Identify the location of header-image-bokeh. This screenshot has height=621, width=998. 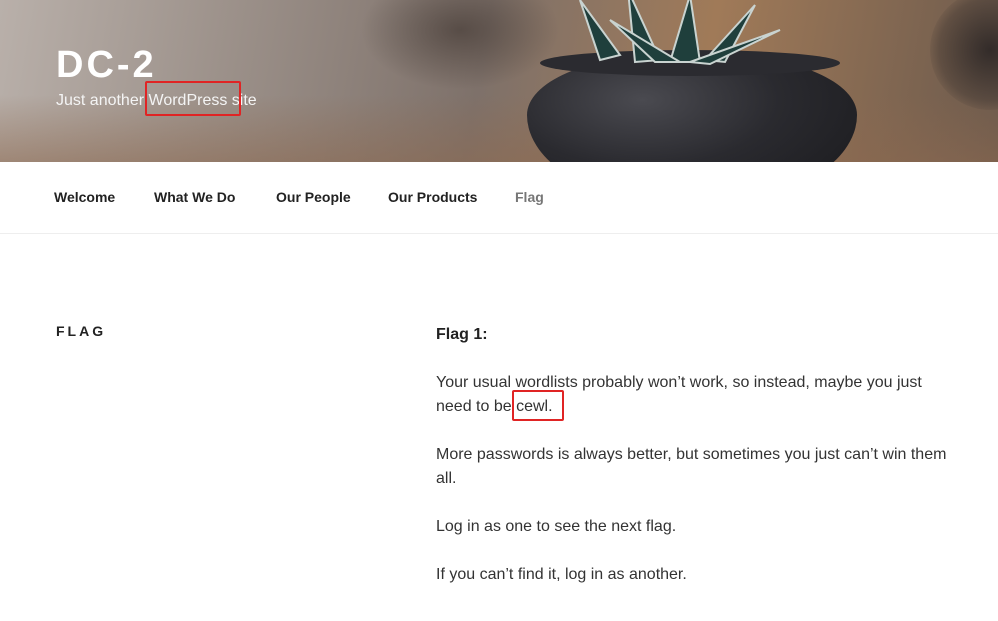
(460, 45).